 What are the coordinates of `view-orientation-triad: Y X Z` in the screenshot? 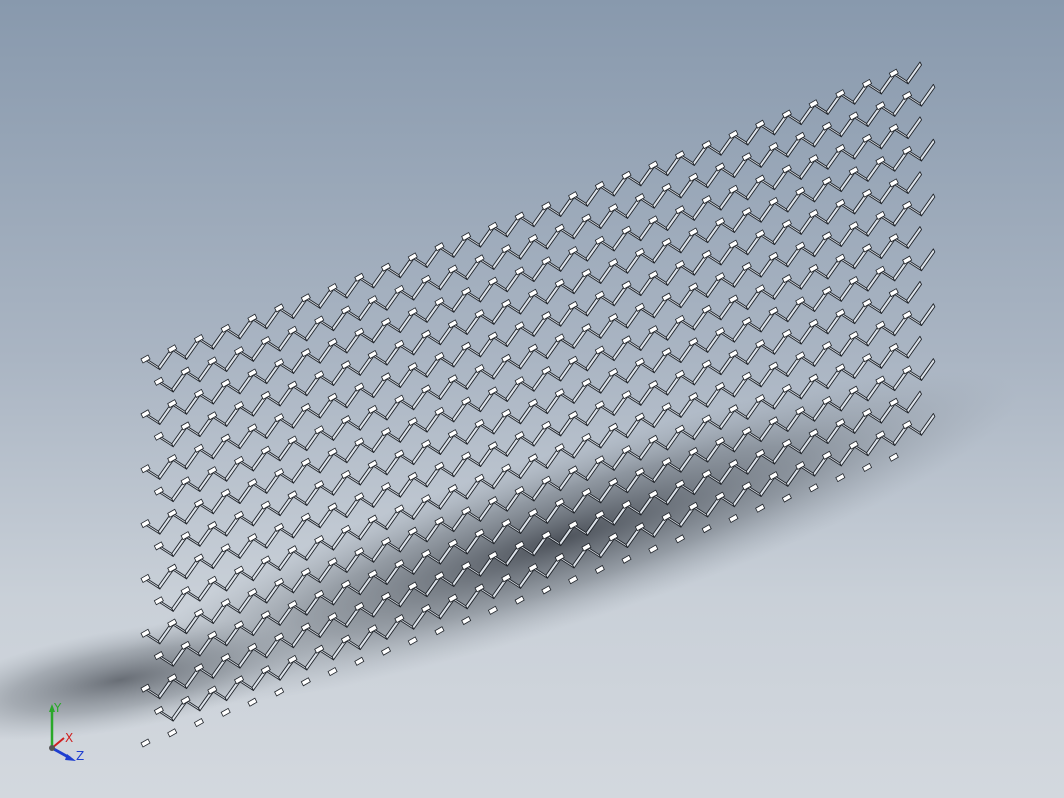 It's located at (66, 732).